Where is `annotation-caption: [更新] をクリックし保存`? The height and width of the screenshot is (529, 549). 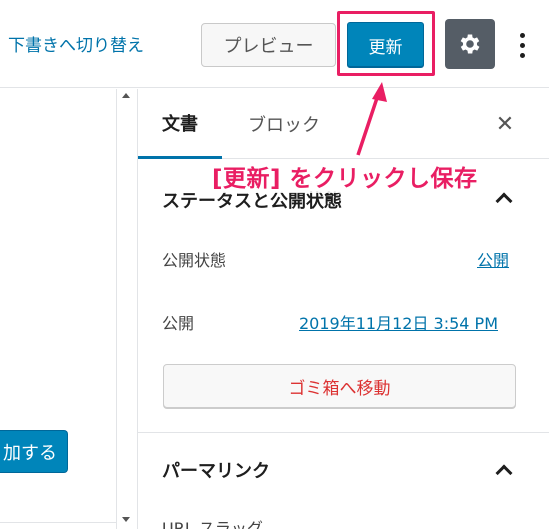 annotation-caption: [更新] をクリックし保存 is located at coordinates (345, 176).